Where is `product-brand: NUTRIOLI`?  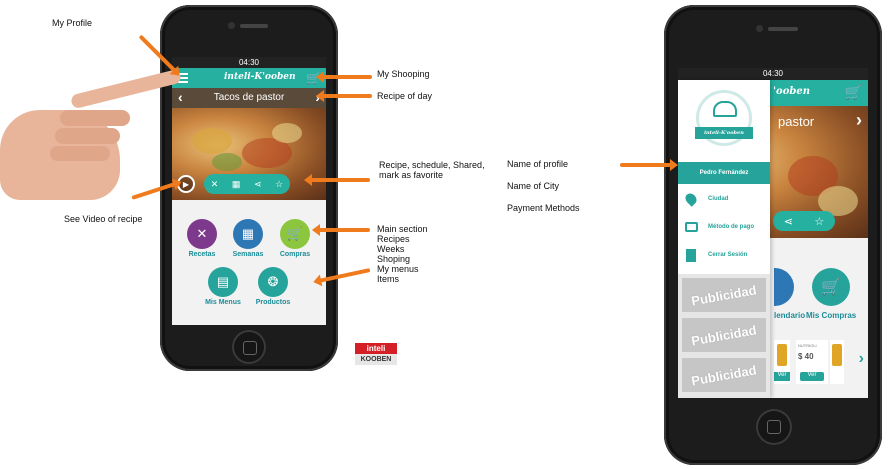
product-brand: NUTRIOLI is located at coordinates (807, 345).